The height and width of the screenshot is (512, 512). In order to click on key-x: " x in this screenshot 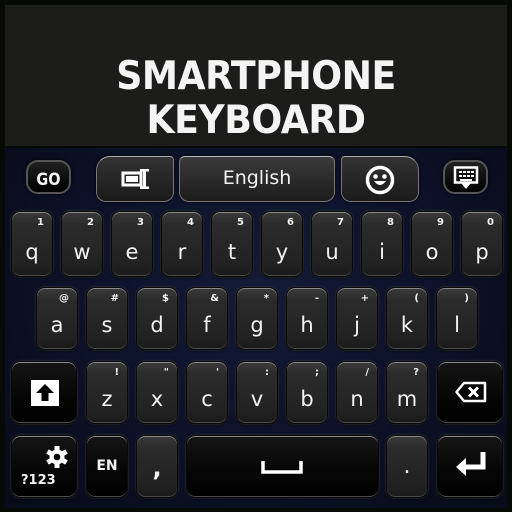, I will do `click(157, 392)`.